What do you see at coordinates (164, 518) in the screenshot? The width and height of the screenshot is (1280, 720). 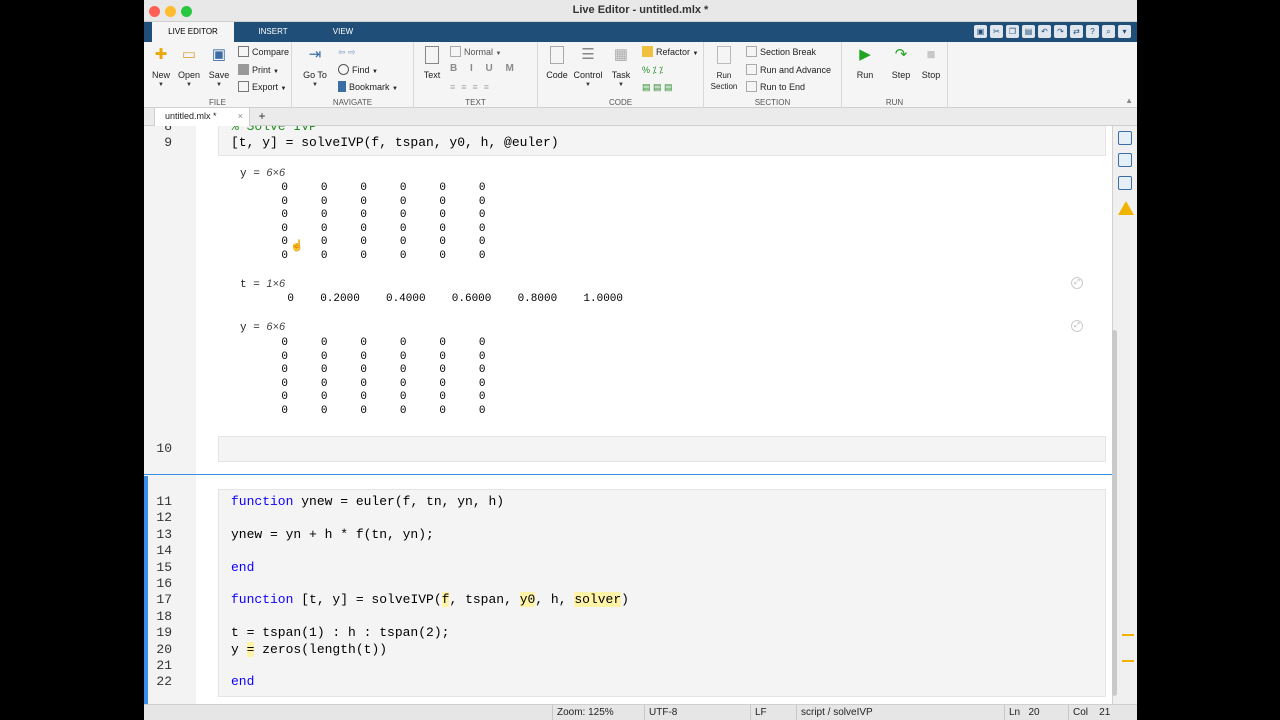 I see `line-number: 12` at bounding box center [164, 518].